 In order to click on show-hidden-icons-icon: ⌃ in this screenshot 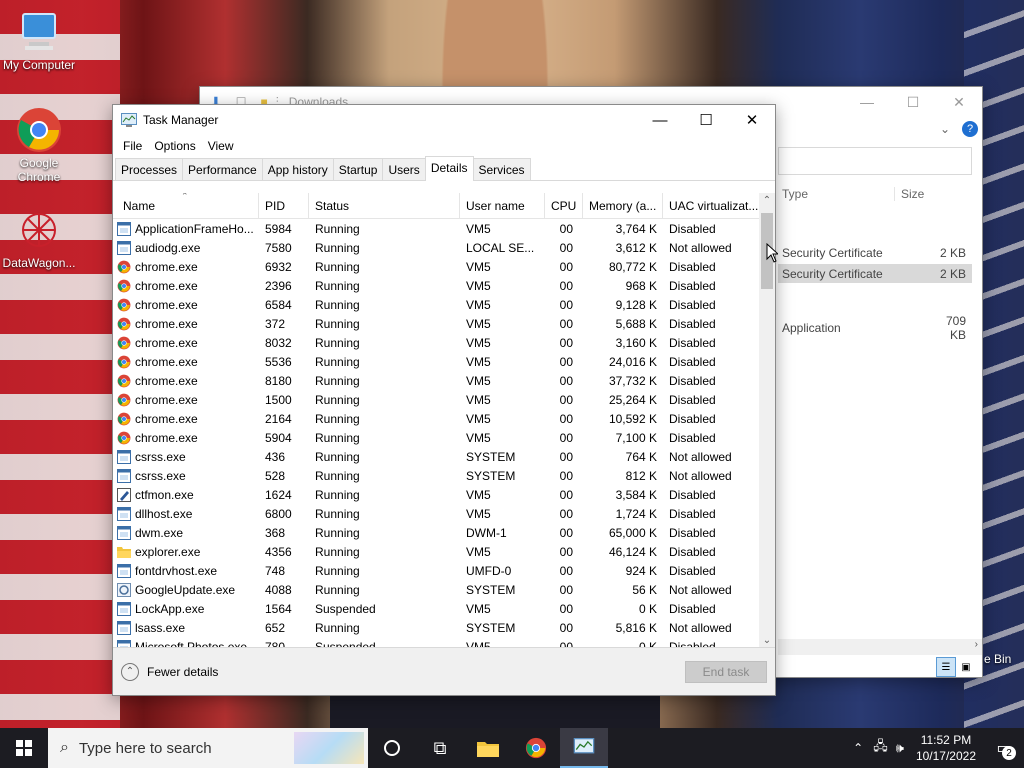, I will do `click(858, 748)`.